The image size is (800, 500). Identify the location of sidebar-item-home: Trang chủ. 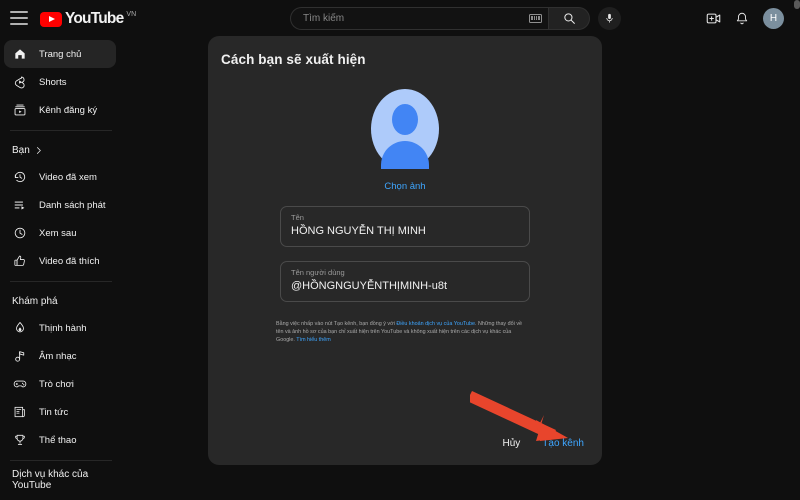
(60, 54).